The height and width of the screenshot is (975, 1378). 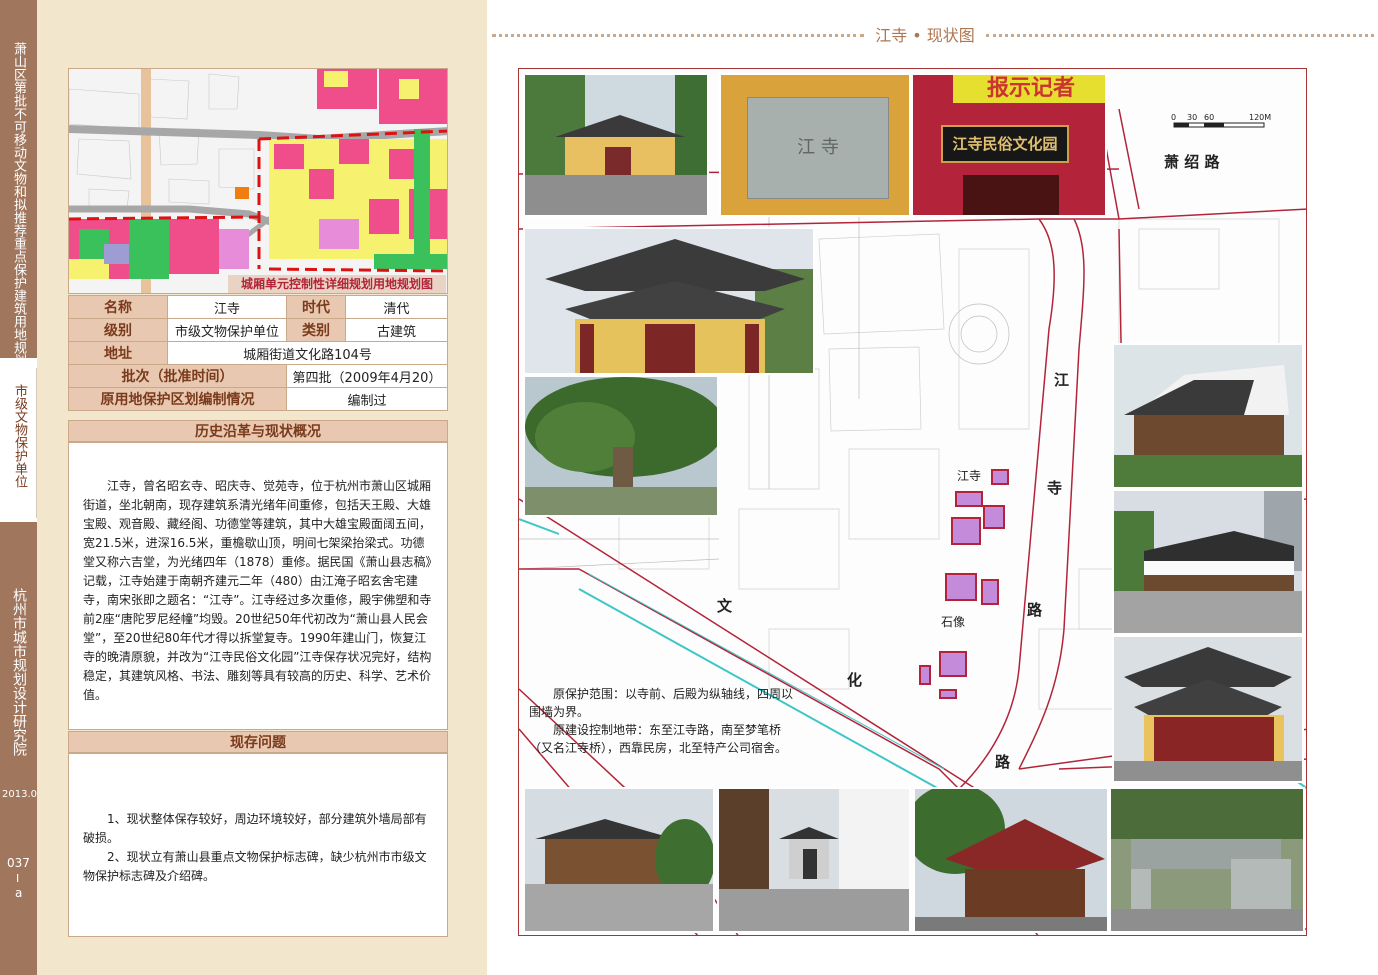 I want to click on road-label-wenhua-2: 化, so click(x=855, y=680).